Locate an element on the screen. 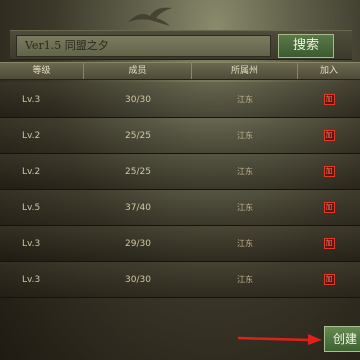  header-province: 所属州 is located at coordinates (245, 71).